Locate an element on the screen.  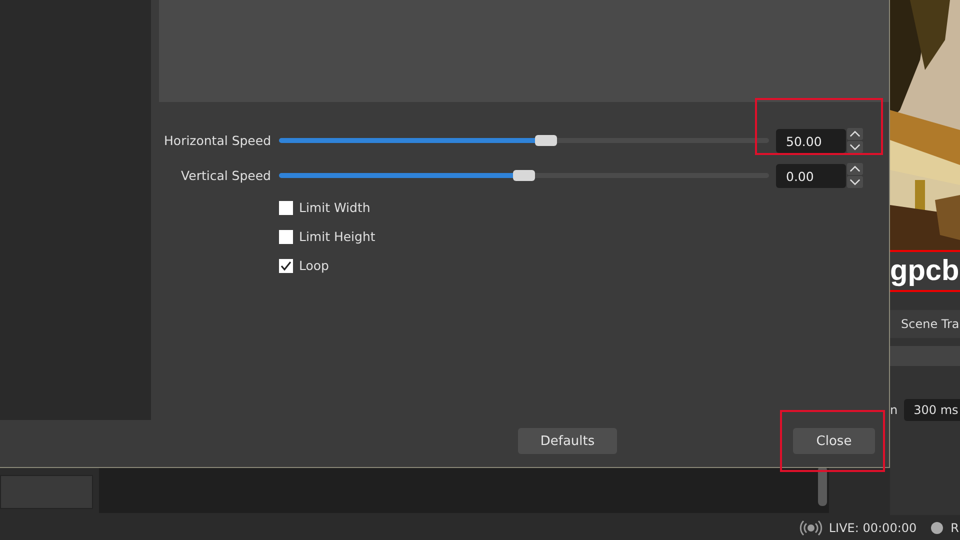
scrollbar is located at coordinates (822, 486).